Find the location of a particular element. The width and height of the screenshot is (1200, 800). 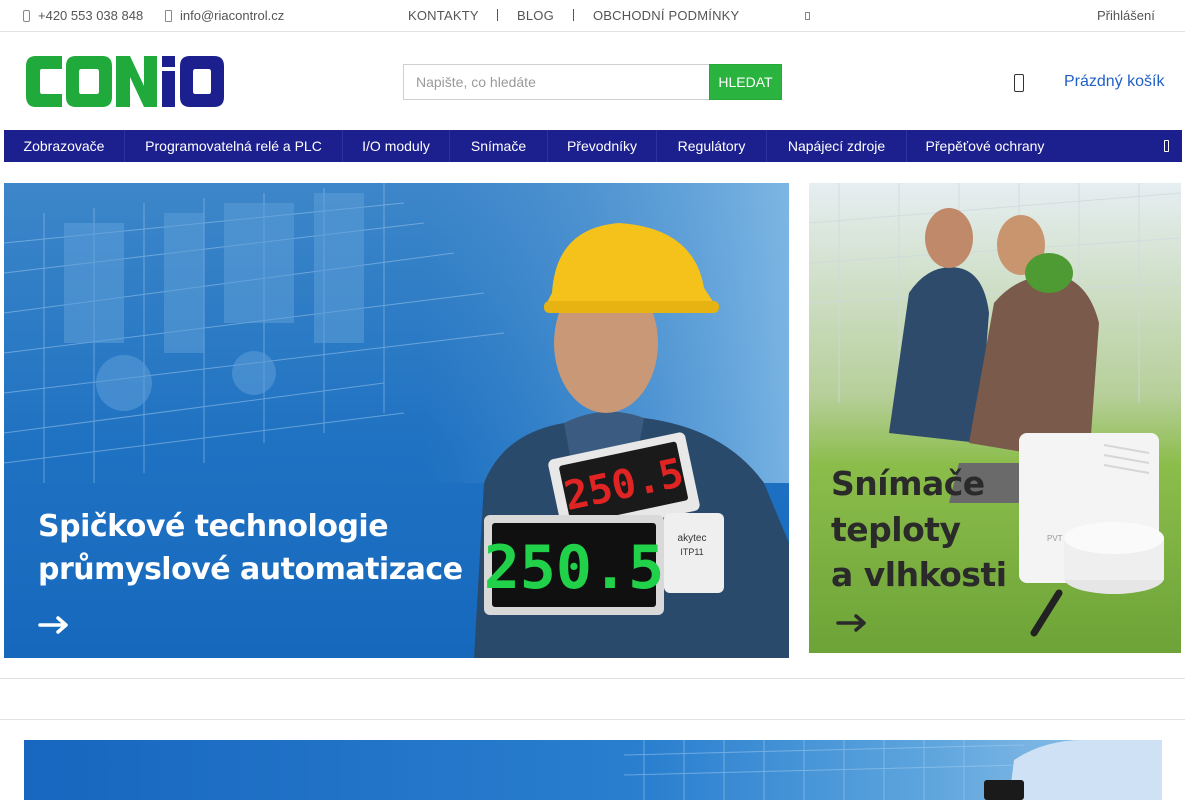

language-icon is located at coordinates (807, 16).